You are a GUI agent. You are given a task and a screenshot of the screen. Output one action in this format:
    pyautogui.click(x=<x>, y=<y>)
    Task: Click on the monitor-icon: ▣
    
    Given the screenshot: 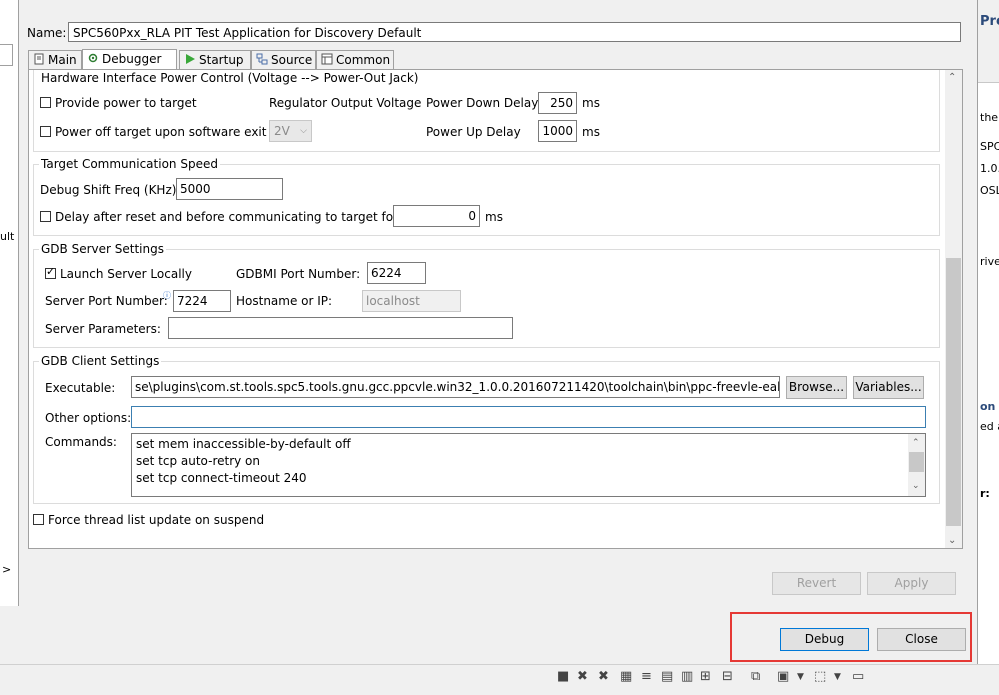 What is the action you would take?
    pyautogui.click(x=783, y=676)
    